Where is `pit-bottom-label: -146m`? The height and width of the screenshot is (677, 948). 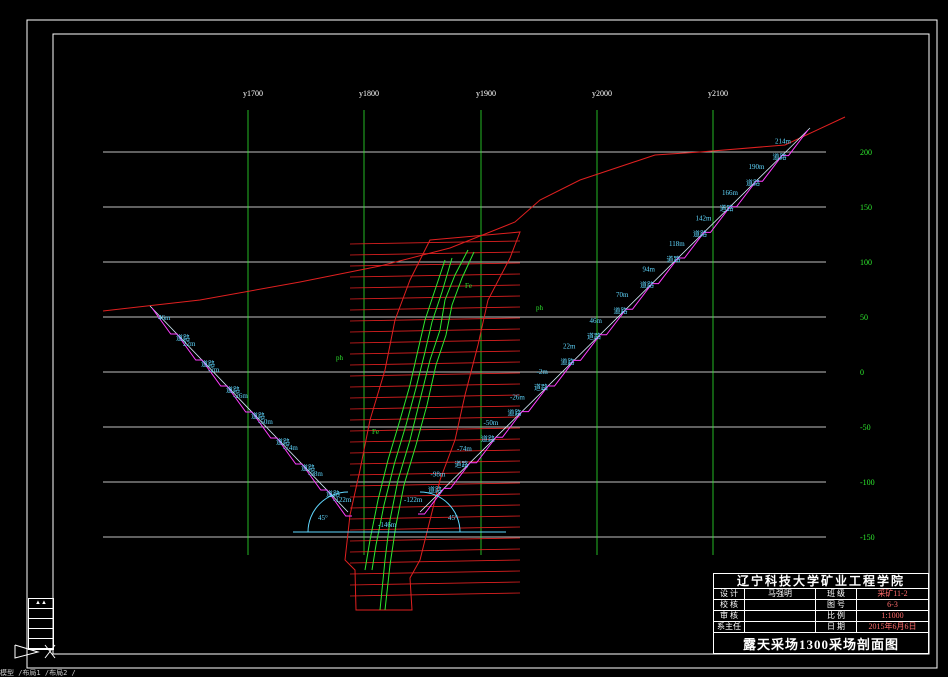 pit-bottom-label: -146m is located at coordinates (387, 525).